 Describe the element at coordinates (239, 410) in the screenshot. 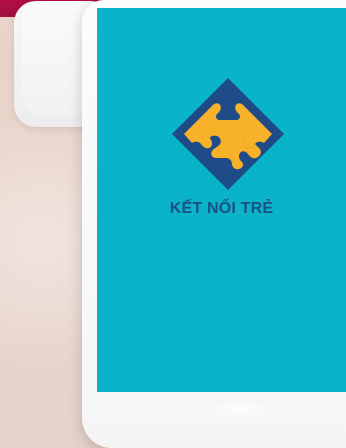

I see `home-glow` at that location.